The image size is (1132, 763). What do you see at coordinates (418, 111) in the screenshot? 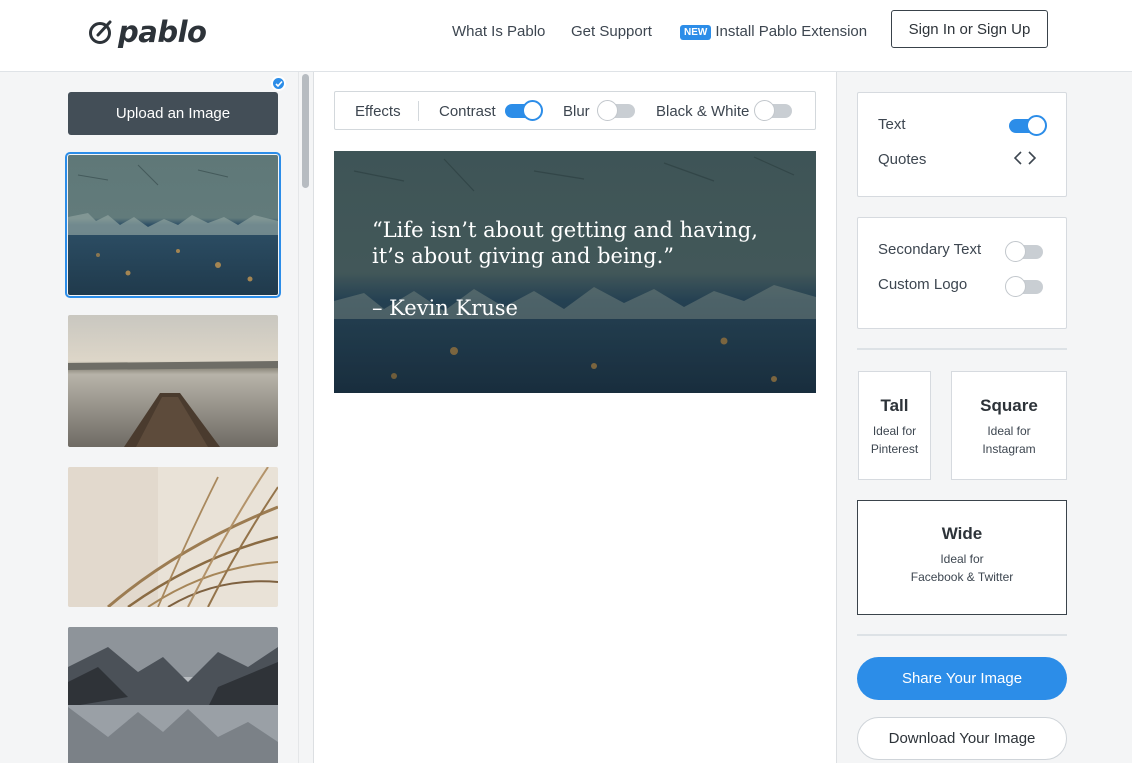
I see `effects-divider` at bounding box center [418, 111].